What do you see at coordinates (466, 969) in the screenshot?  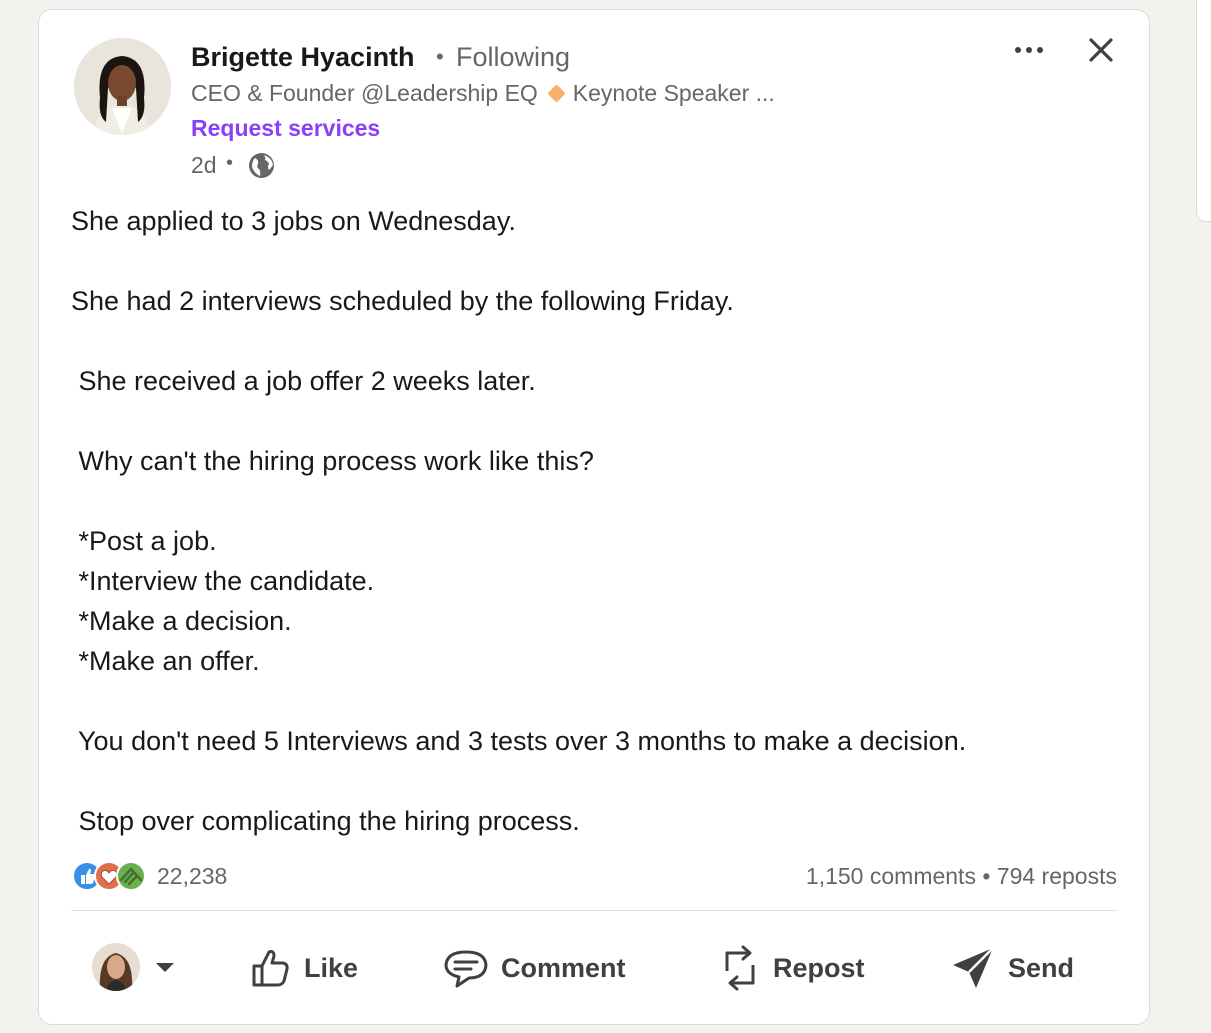 I see `comment-icon` at bounding box center [466, 969].